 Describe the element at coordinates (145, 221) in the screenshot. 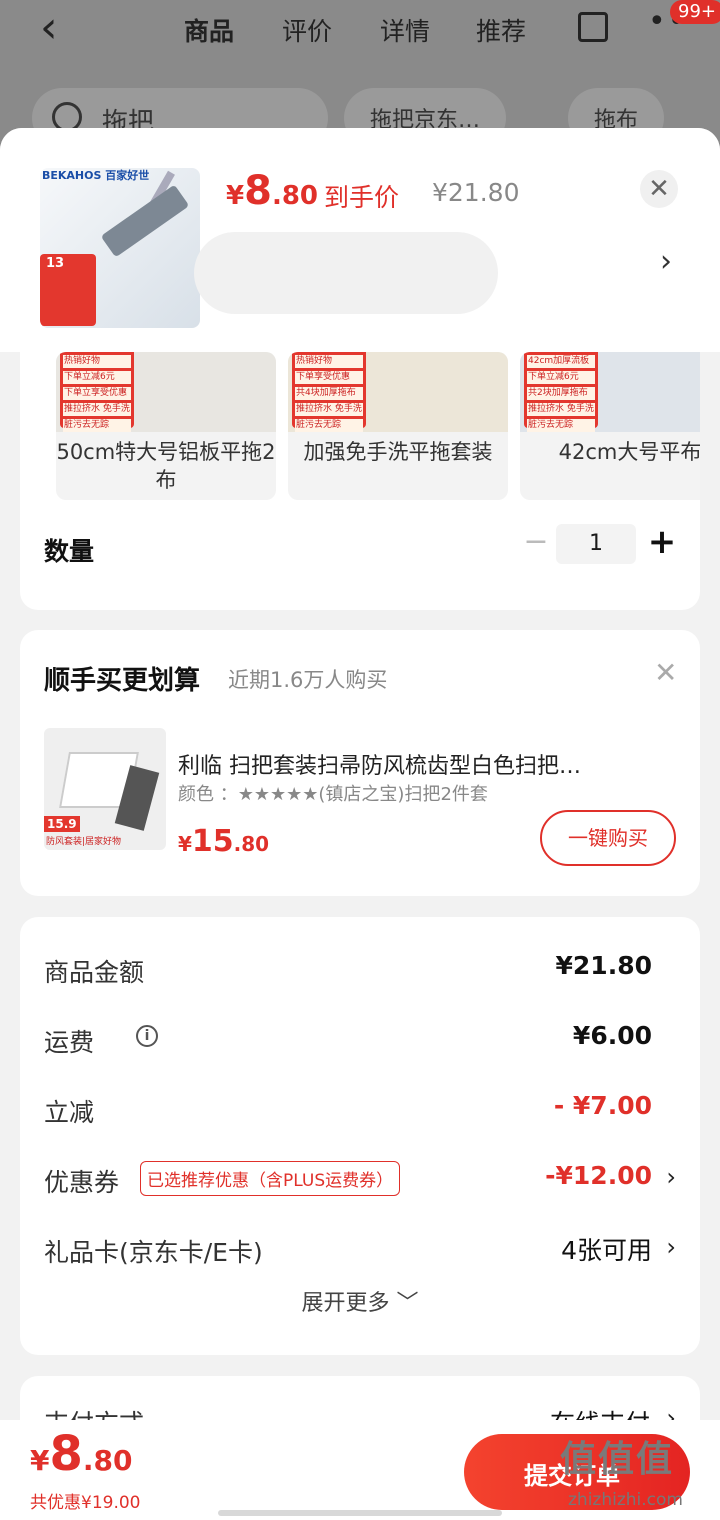

I see `mop-head` at that location.